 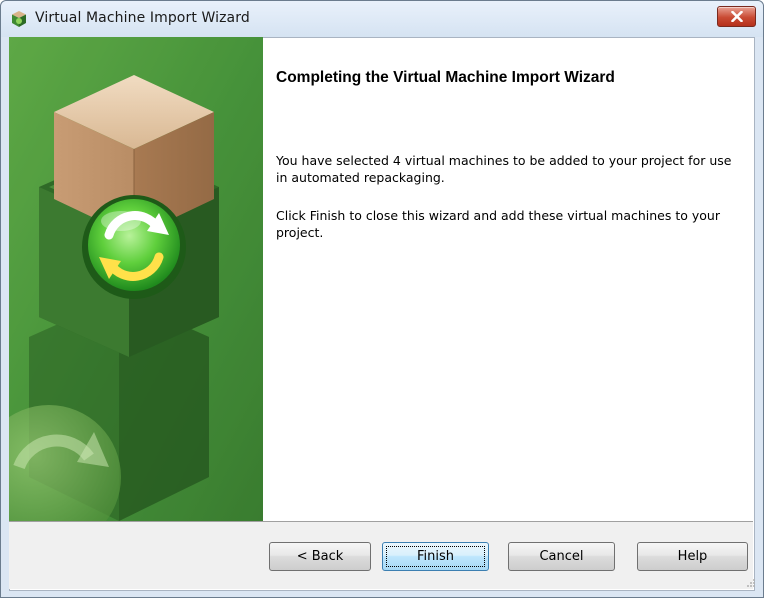 I want to click on help-button: Help, so click(x=692, y=556).